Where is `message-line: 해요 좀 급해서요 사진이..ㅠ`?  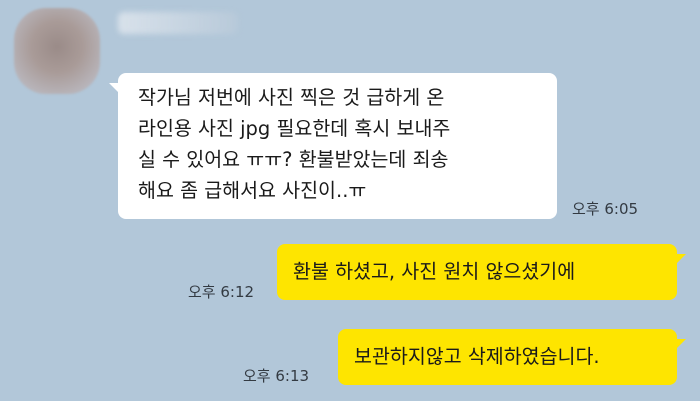
message-line: 해요 좀 급해서요 사진이..ㅠ is located at coordinates (252, 190).